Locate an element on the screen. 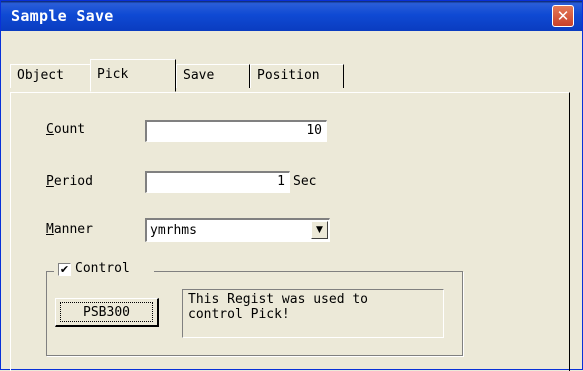 Image resolution: width=583 pixels, height=371 pixels. period-value: 1 is located at coordinates (281, 181).